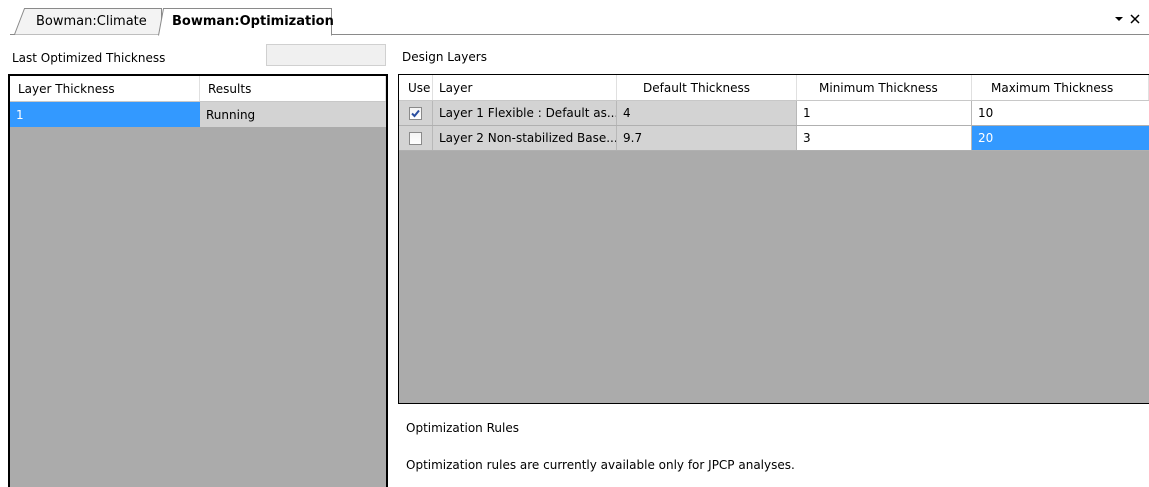 Image resolution: width=1149 pixels, height=487 pixels. I want to click on table-row: Layer 2 Non-stabilized Base... 9.7 3 20, so click(774, 138).